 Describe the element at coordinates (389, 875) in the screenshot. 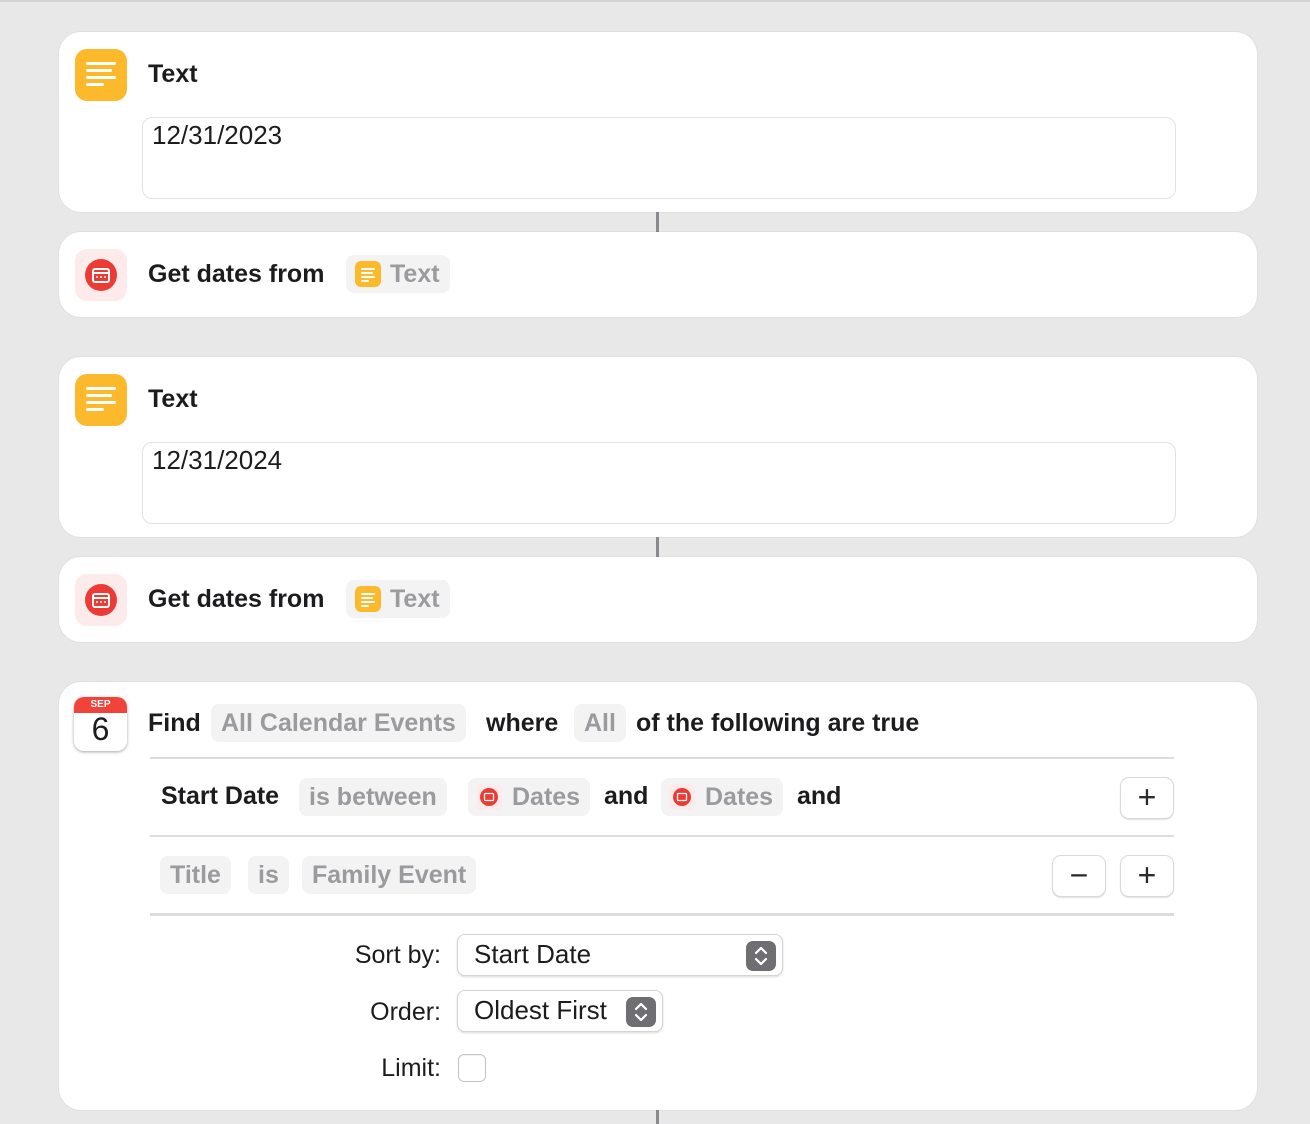

I see `filter-value-field: Family Event` at that location.